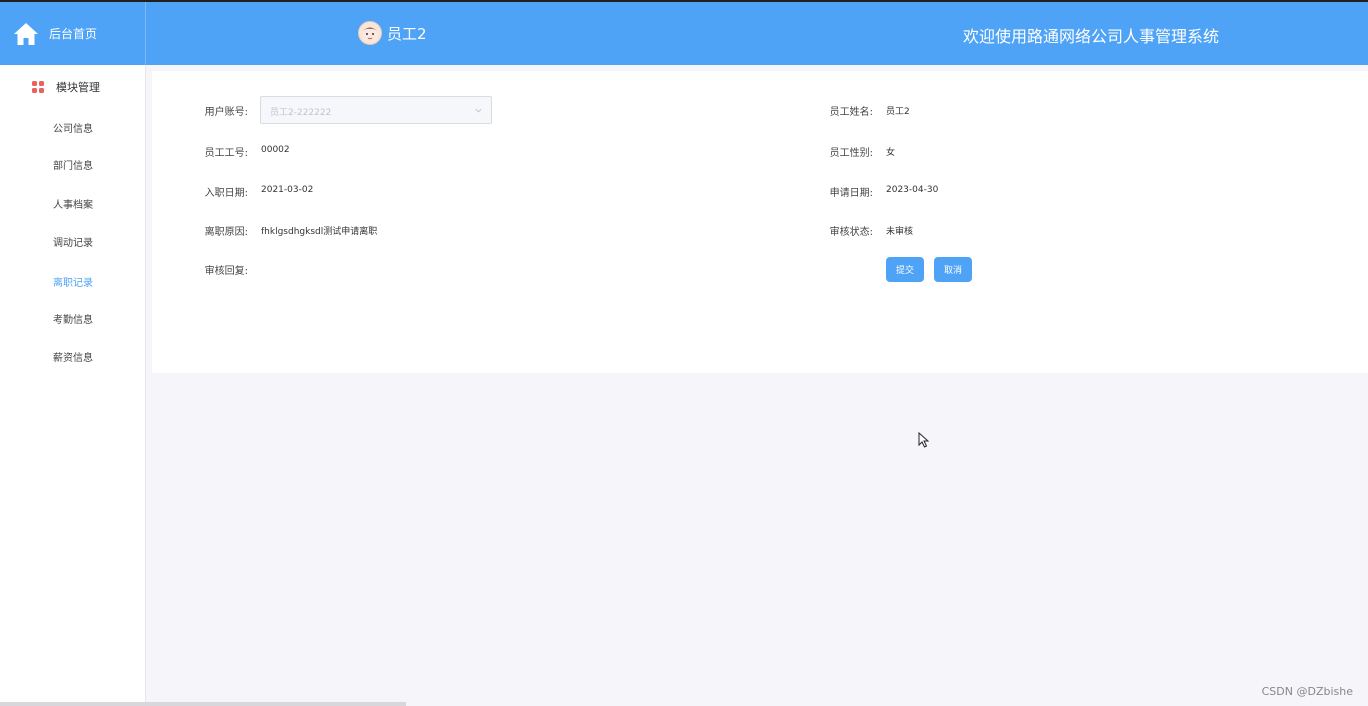  I want to click on employee-no-value: 00002, so click(275, 150).